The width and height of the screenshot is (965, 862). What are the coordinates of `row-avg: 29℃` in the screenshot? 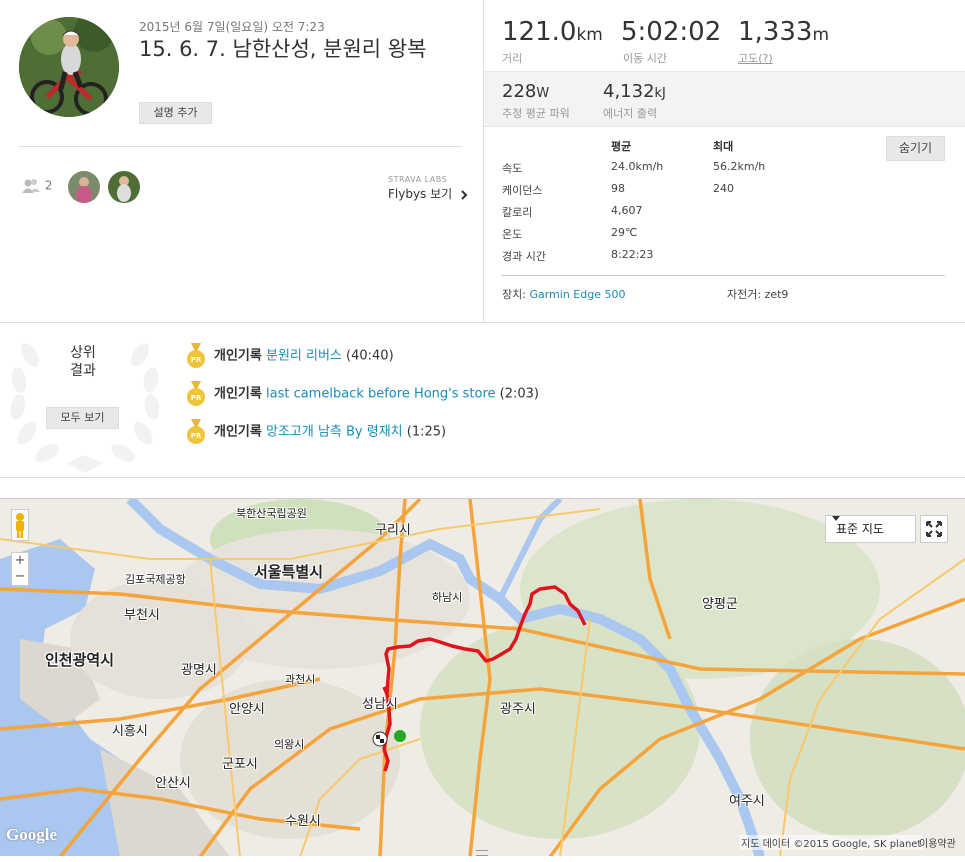 It's located at (624, 232).